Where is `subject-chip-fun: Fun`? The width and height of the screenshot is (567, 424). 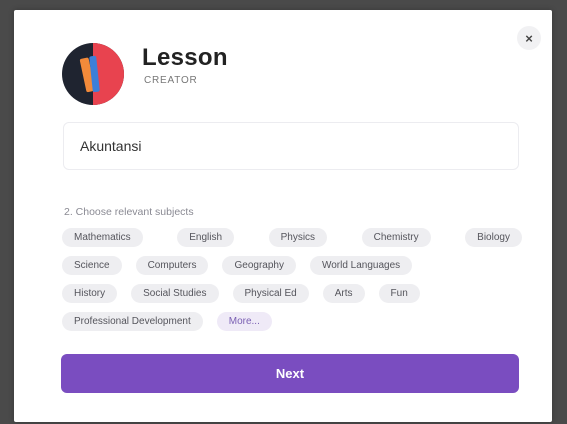 subject-chip-fun: Fun is located at coordinates (399, 293).